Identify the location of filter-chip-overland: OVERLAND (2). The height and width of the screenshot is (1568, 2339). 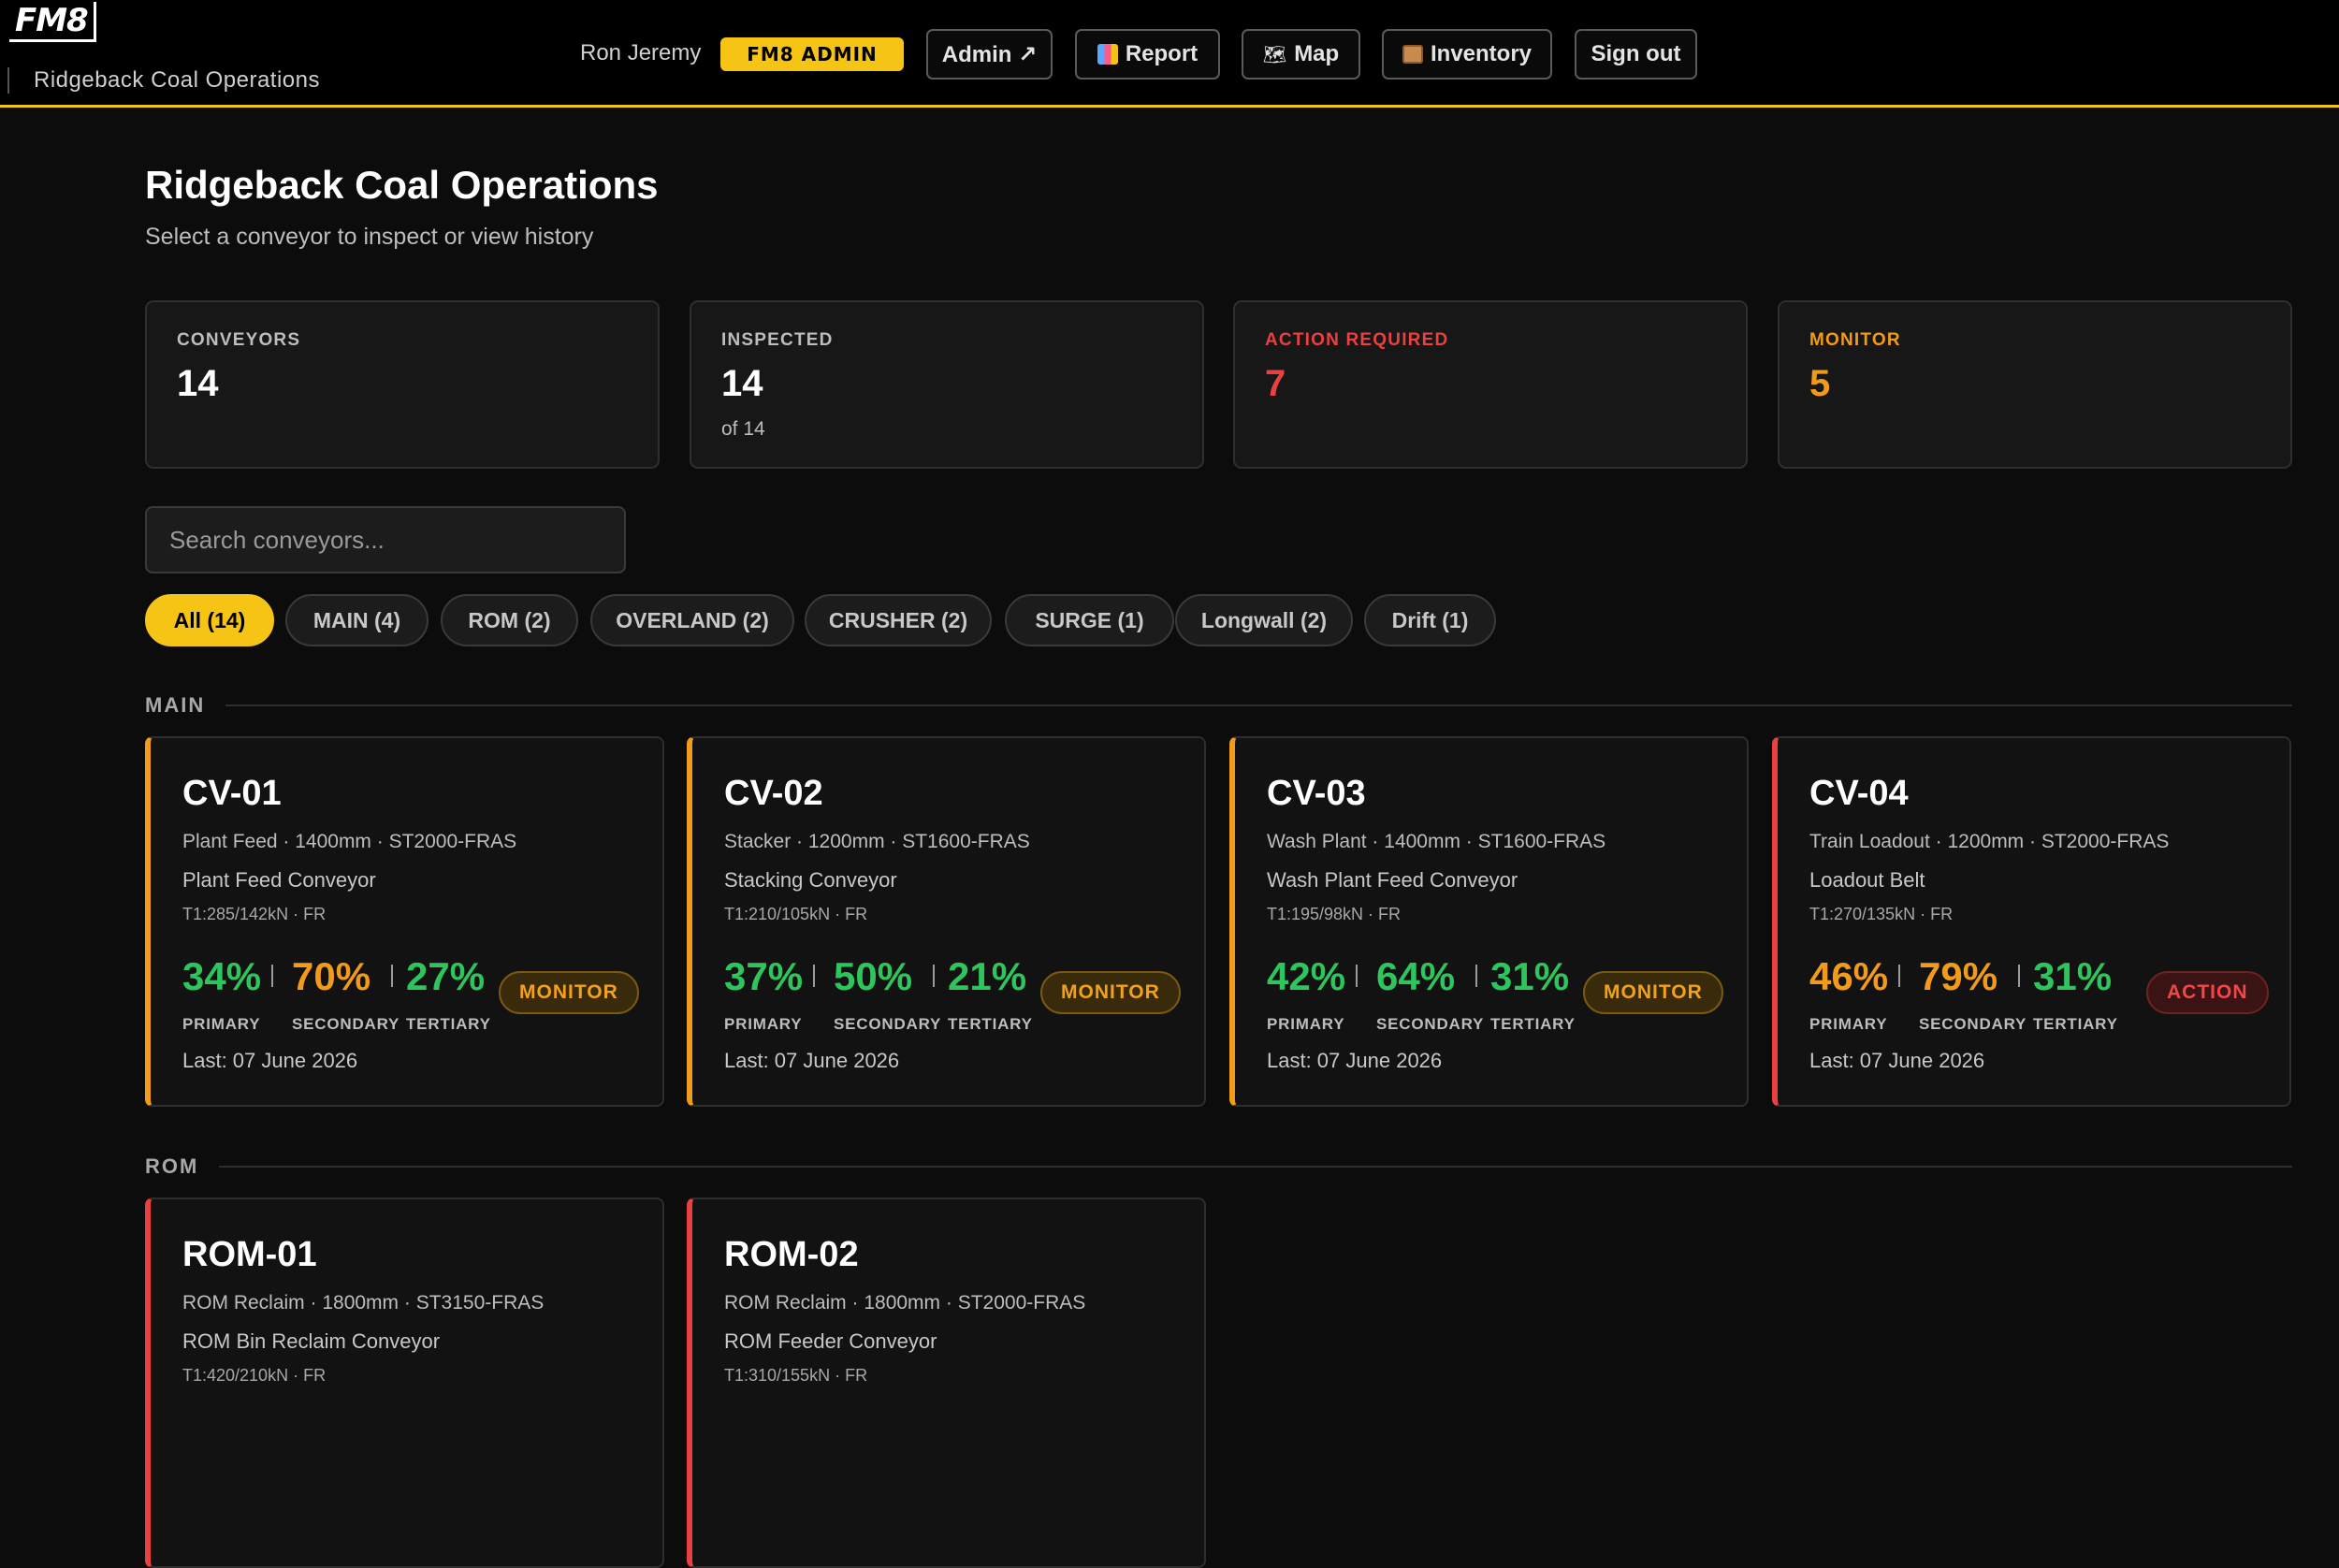
(692, 620).